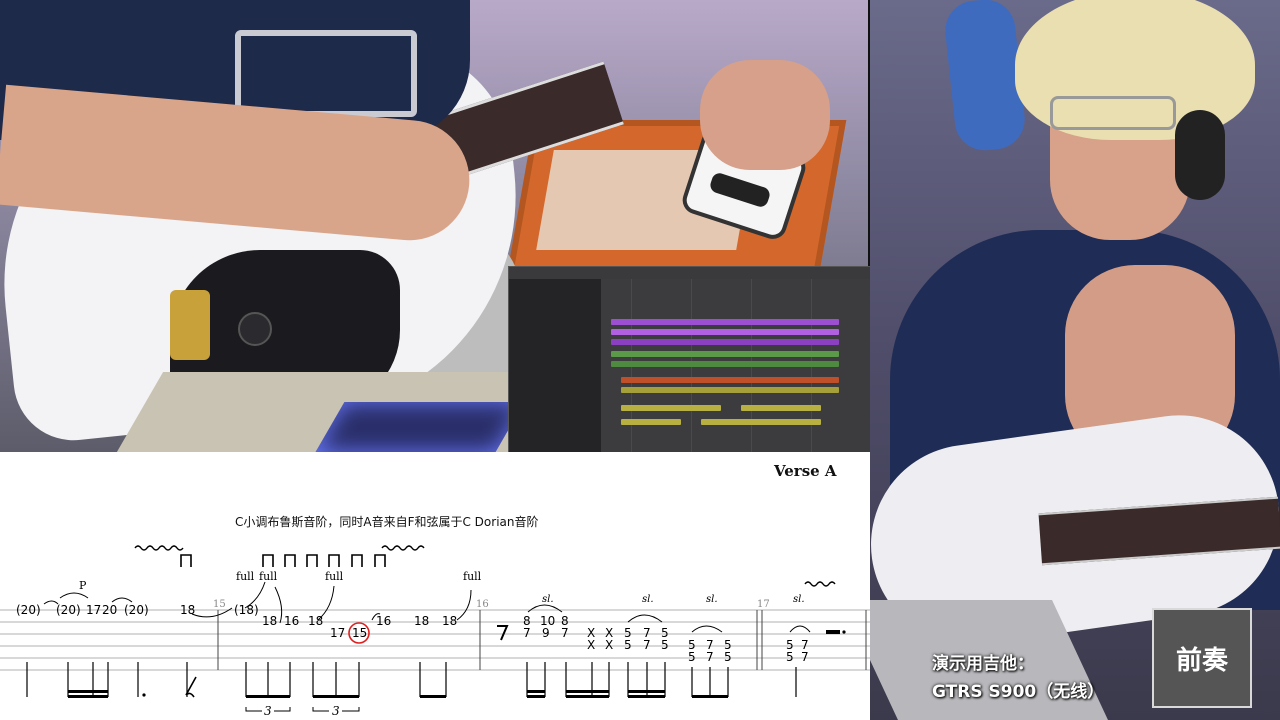 Image resolution: width=1280 pixels, height=720 pixels. I want to click on keyboard-keys, so click(420, 427).